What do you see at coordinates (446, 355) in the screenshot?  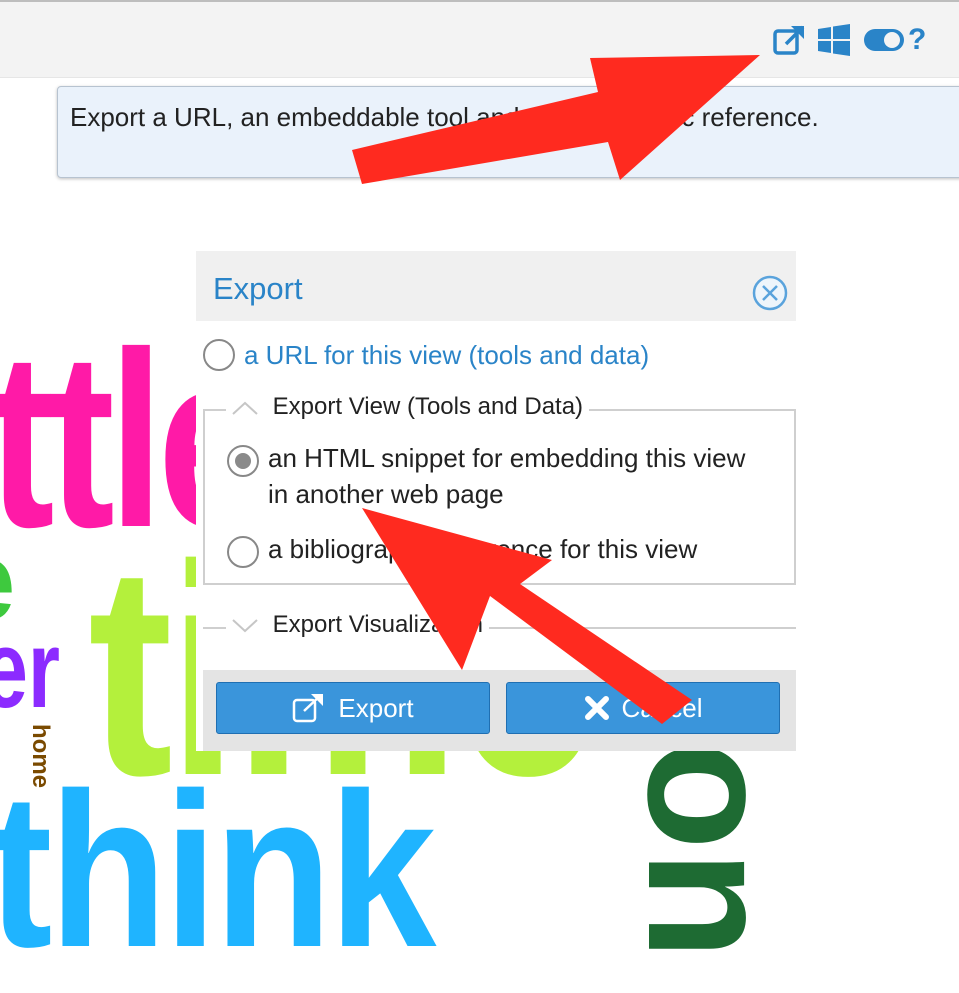 I see `option-url-label: a URL for this view (tools and data)` at bounding box center [446, 355].